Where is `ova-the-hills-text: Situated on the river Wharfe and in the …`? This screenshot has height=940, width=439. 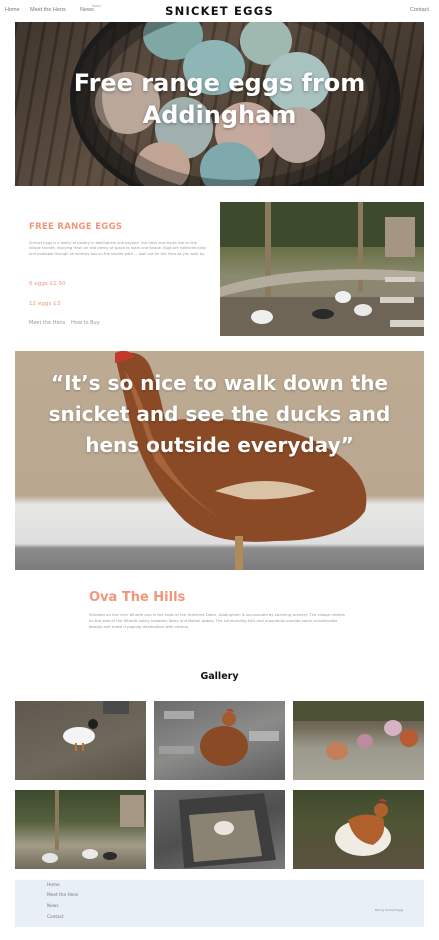 ova-the-hills-text: Situated on the river Wharfe and in the … is located at coordinates (217, 620).